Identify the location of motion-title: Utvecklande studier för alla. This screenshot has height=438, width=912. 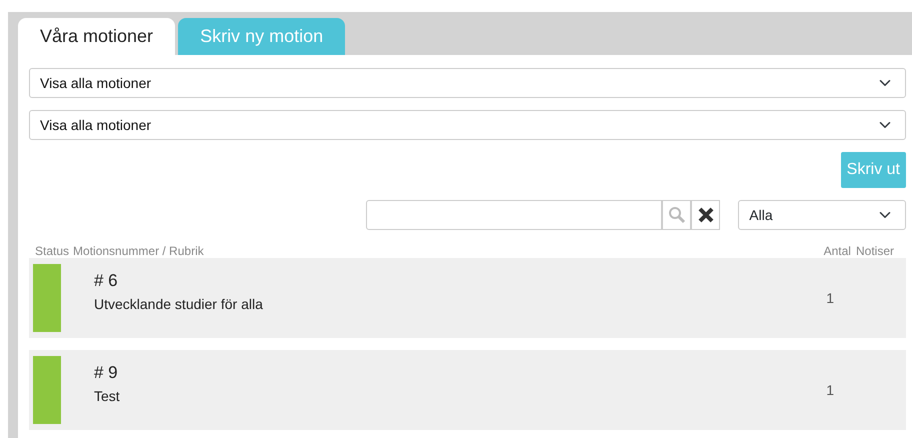
(178, 304).